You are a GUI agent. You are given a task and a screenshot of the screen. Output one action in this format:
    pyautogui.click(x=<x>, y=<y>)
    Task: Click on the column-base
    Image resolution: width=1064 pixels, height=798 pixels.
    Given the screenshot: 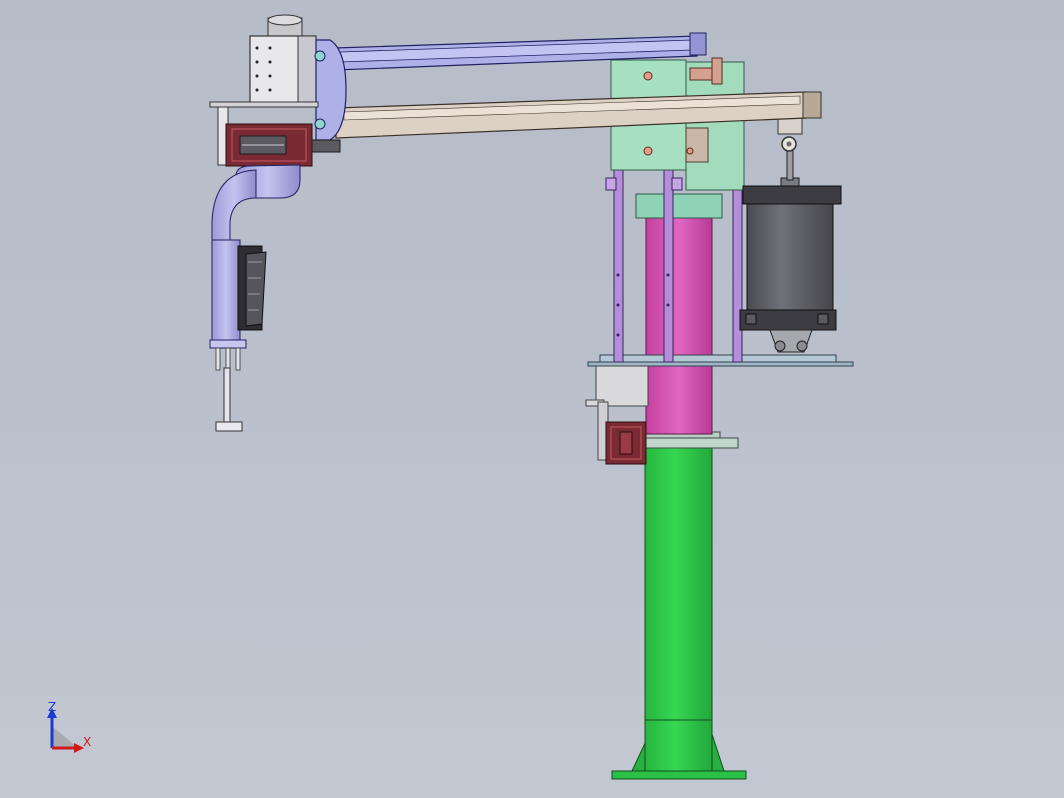 What is the action you would take?
    pyautogui.click(x=679, y=613)
    